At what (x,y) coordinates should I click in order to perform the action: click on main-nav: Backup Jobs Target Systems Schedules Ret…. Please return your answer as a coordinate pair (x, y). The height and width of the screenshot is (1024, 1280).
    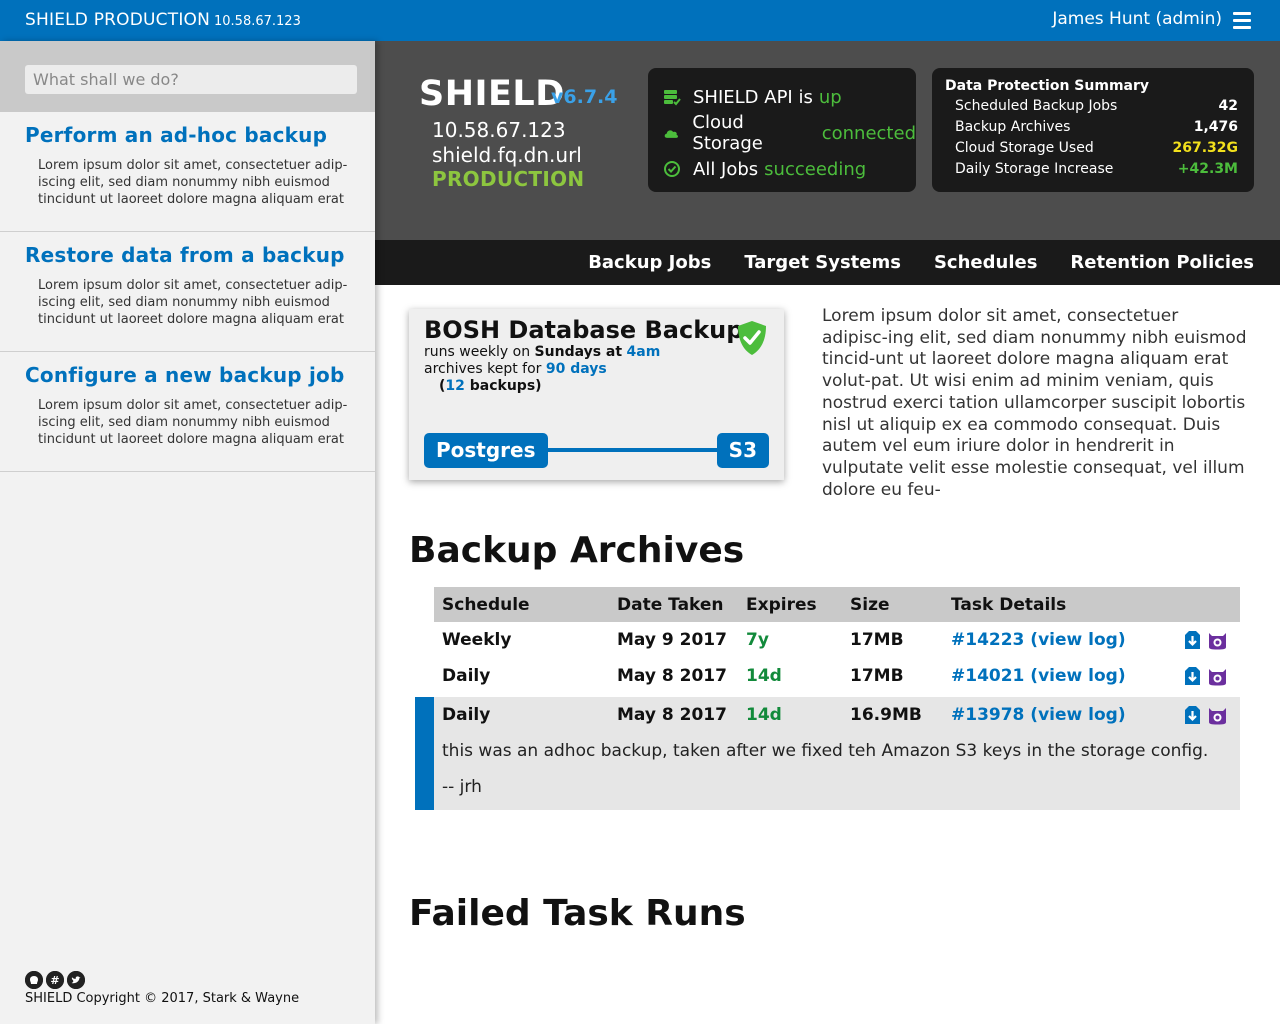
    Looking at the image, I should click on (827, 262).